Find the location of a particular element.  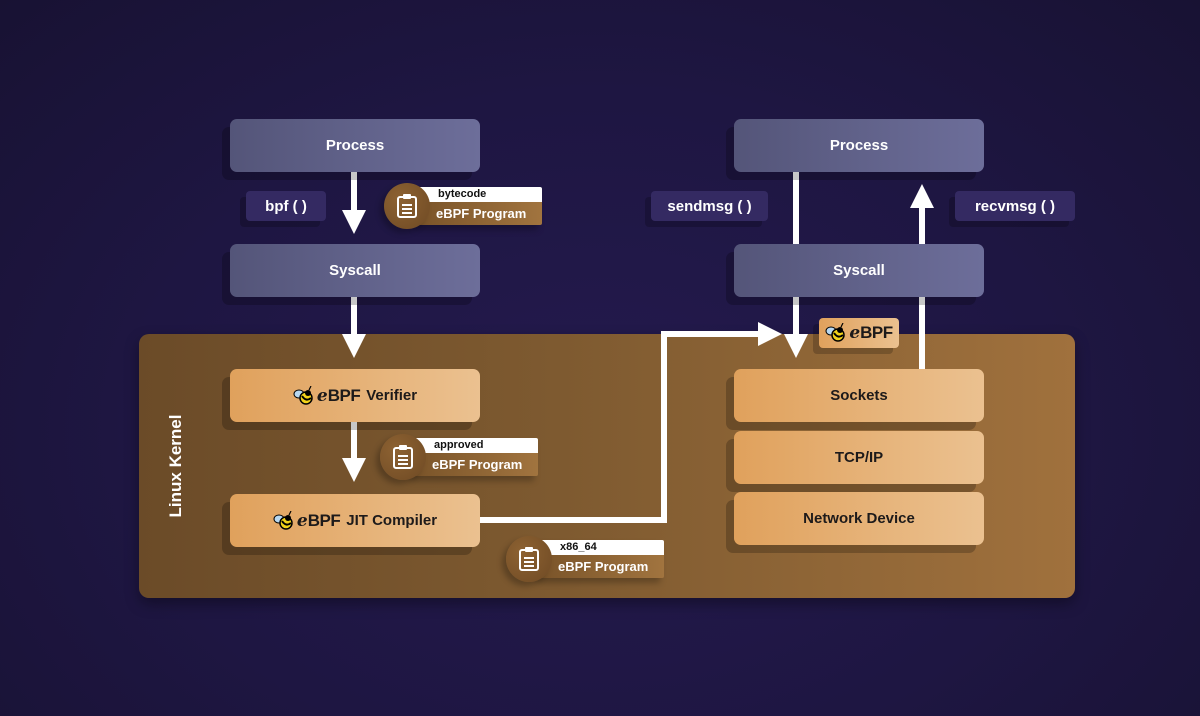

ebpf-verifier-box: e BPF Verifier is located at coordinates (355, 395).